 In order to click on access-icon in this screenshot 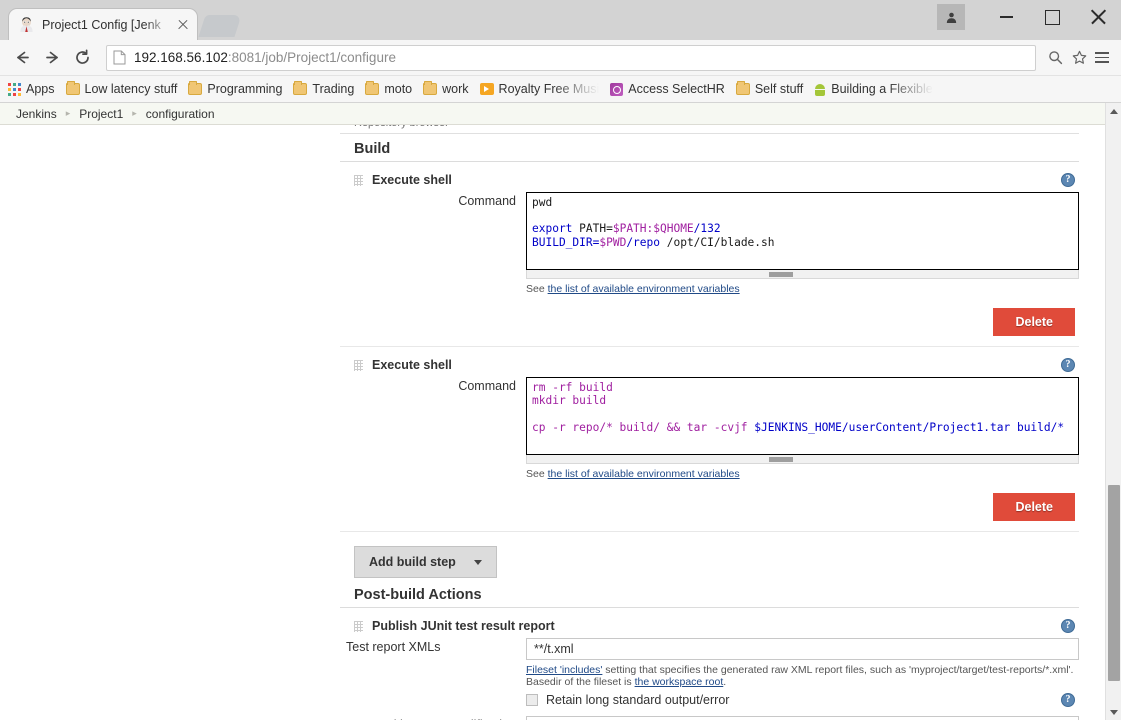, I will do `click(617, 89)`.